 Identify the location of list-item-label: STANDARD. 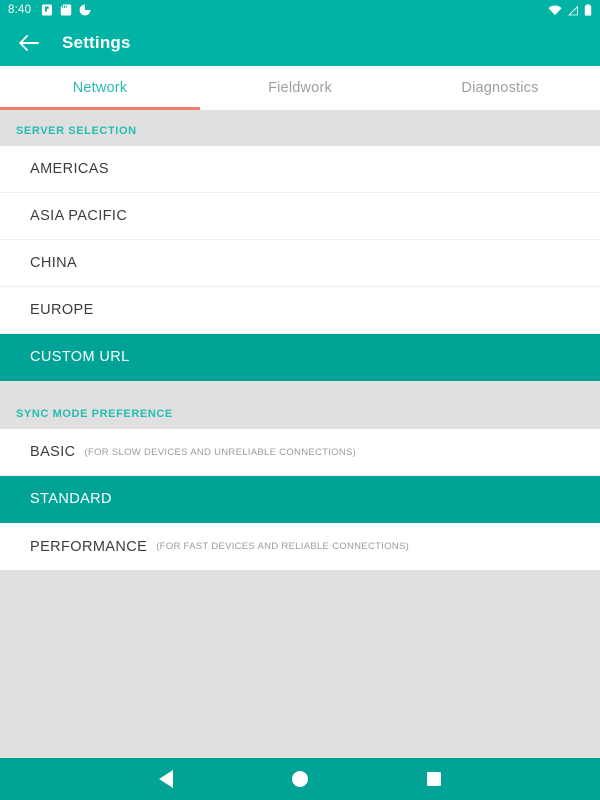
(71, 499).